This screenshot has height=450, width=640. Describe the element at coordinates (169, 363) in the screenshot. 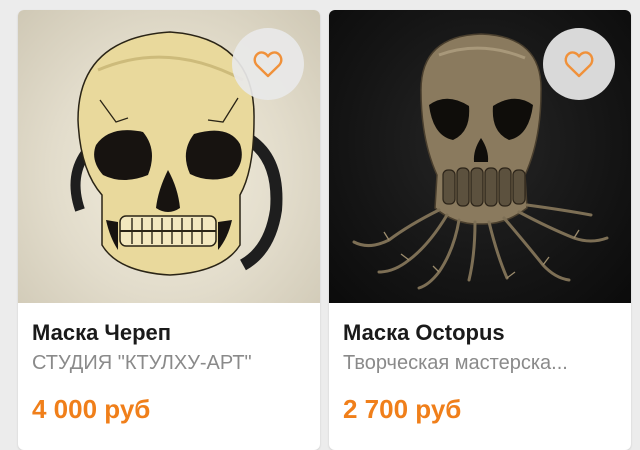

I see `seller-name: СТУДИЯ "КТУЛХУ-АРТ"` at that location.